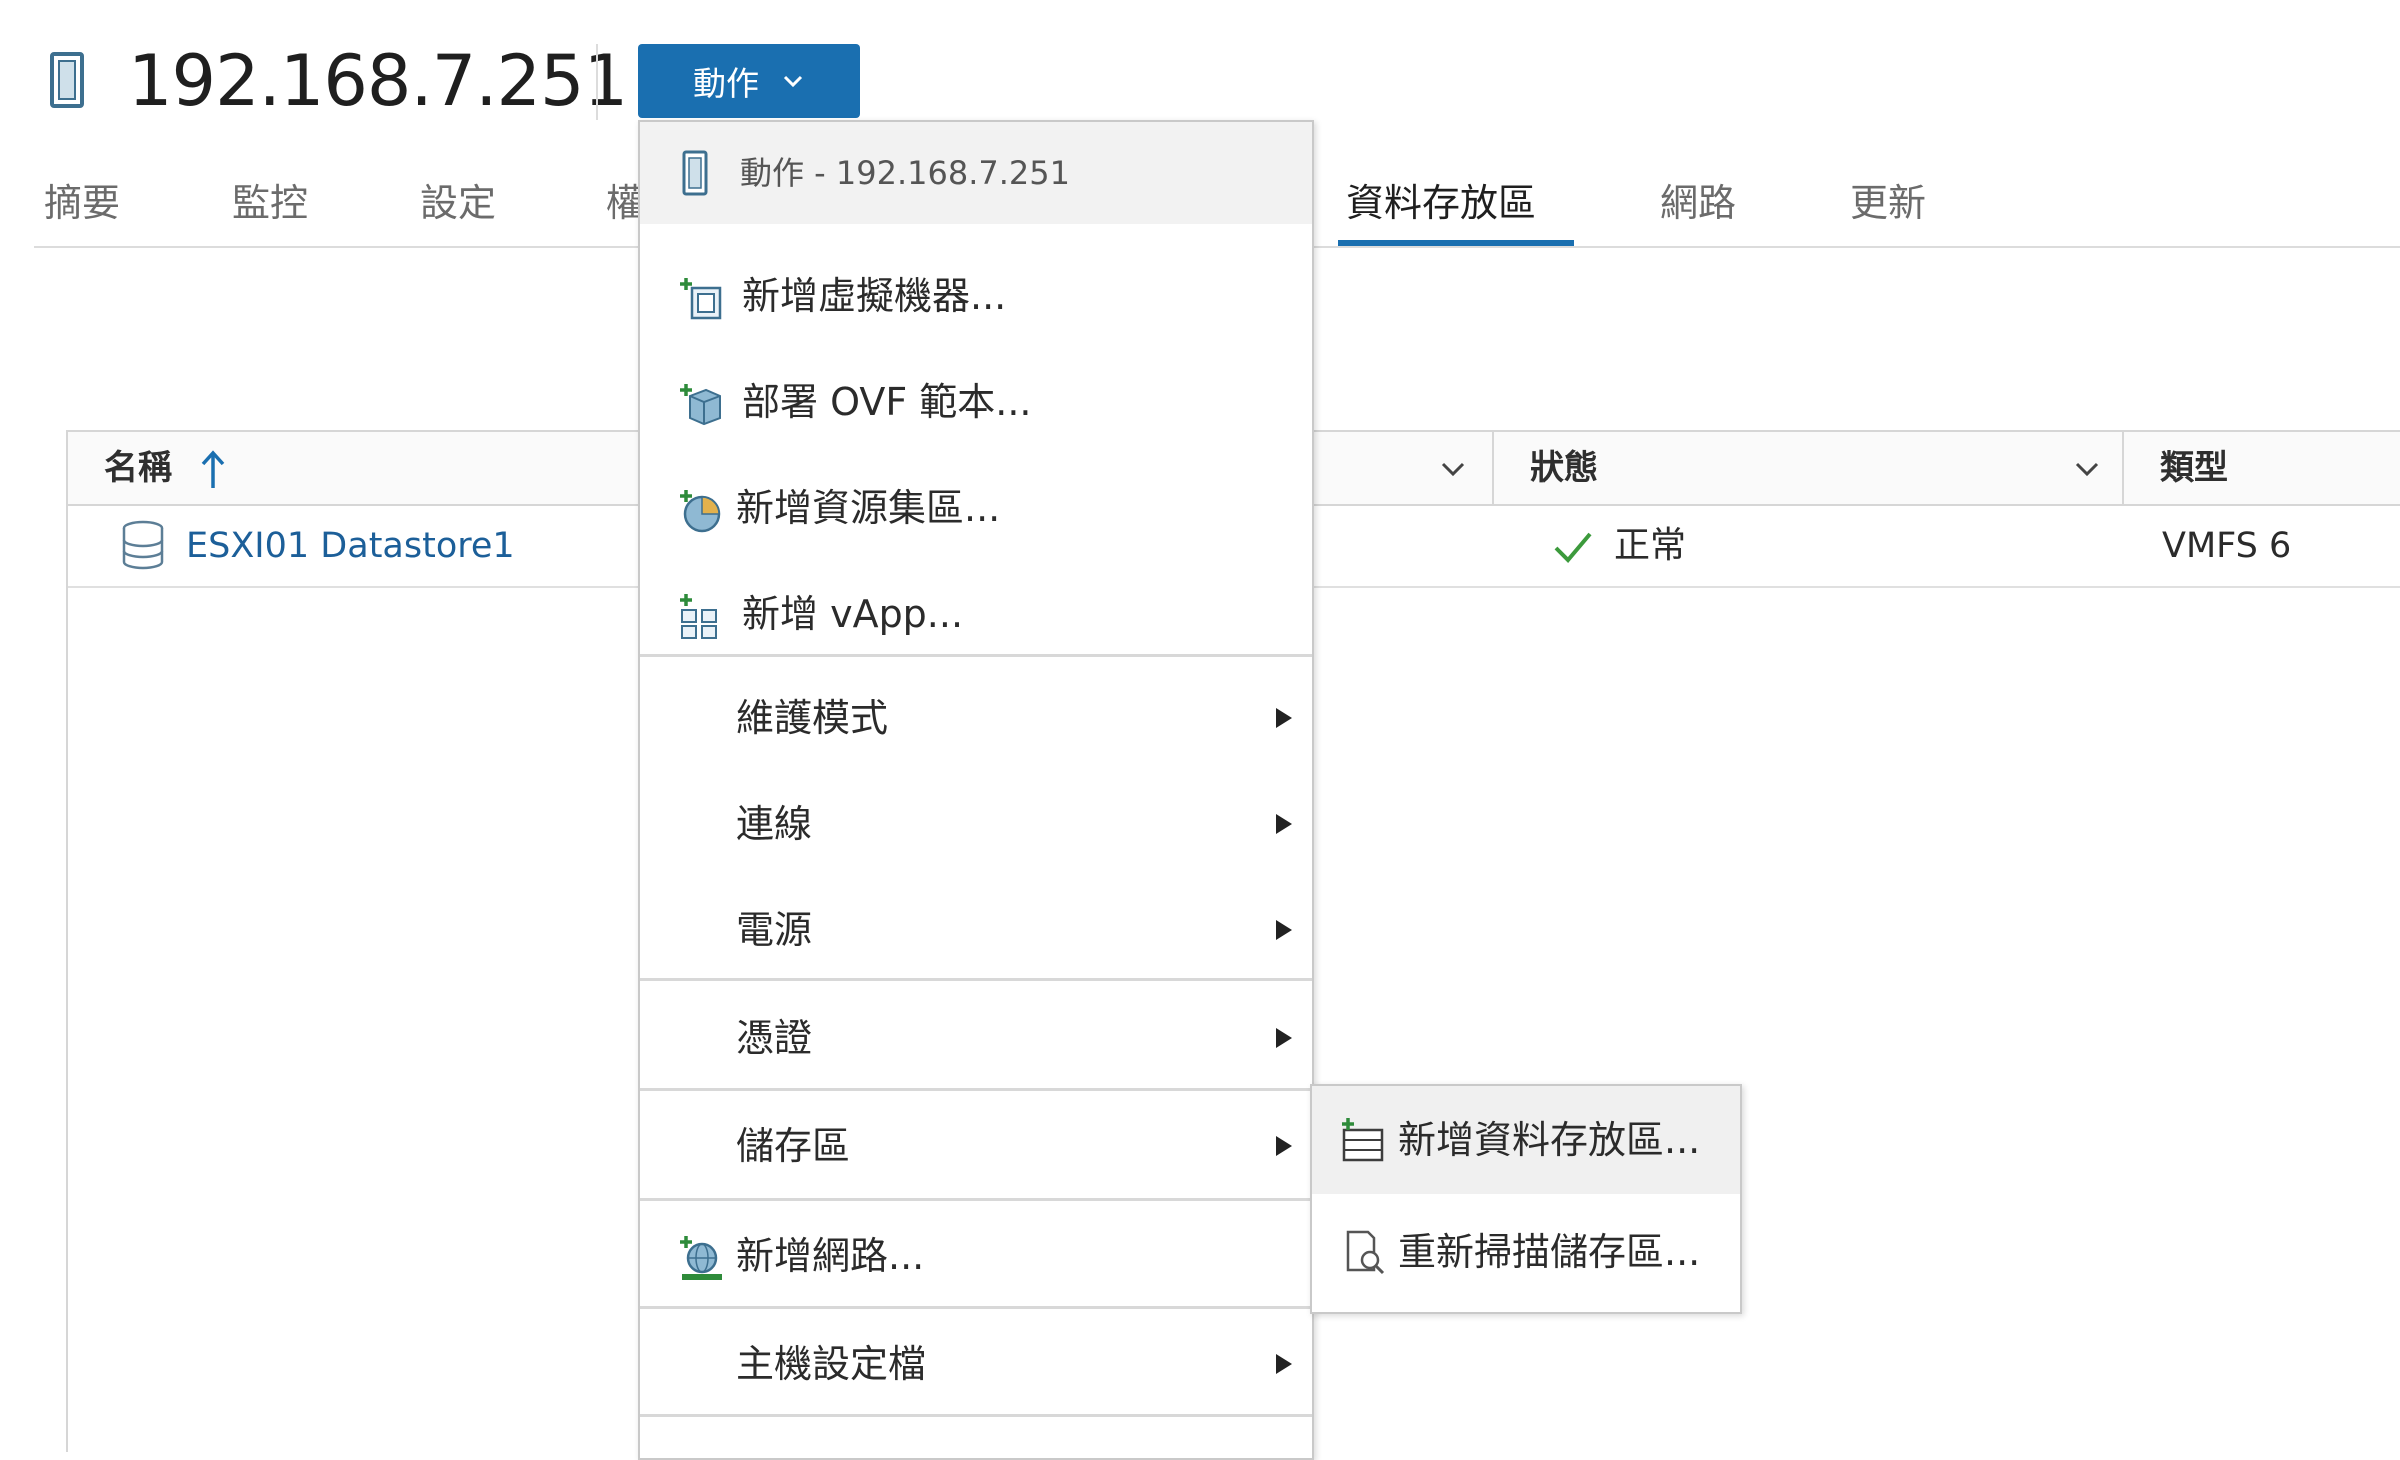  Describe the element at coordinates (726, 83) in the screenshot. I see `actions-button-label: 動作` at that location.